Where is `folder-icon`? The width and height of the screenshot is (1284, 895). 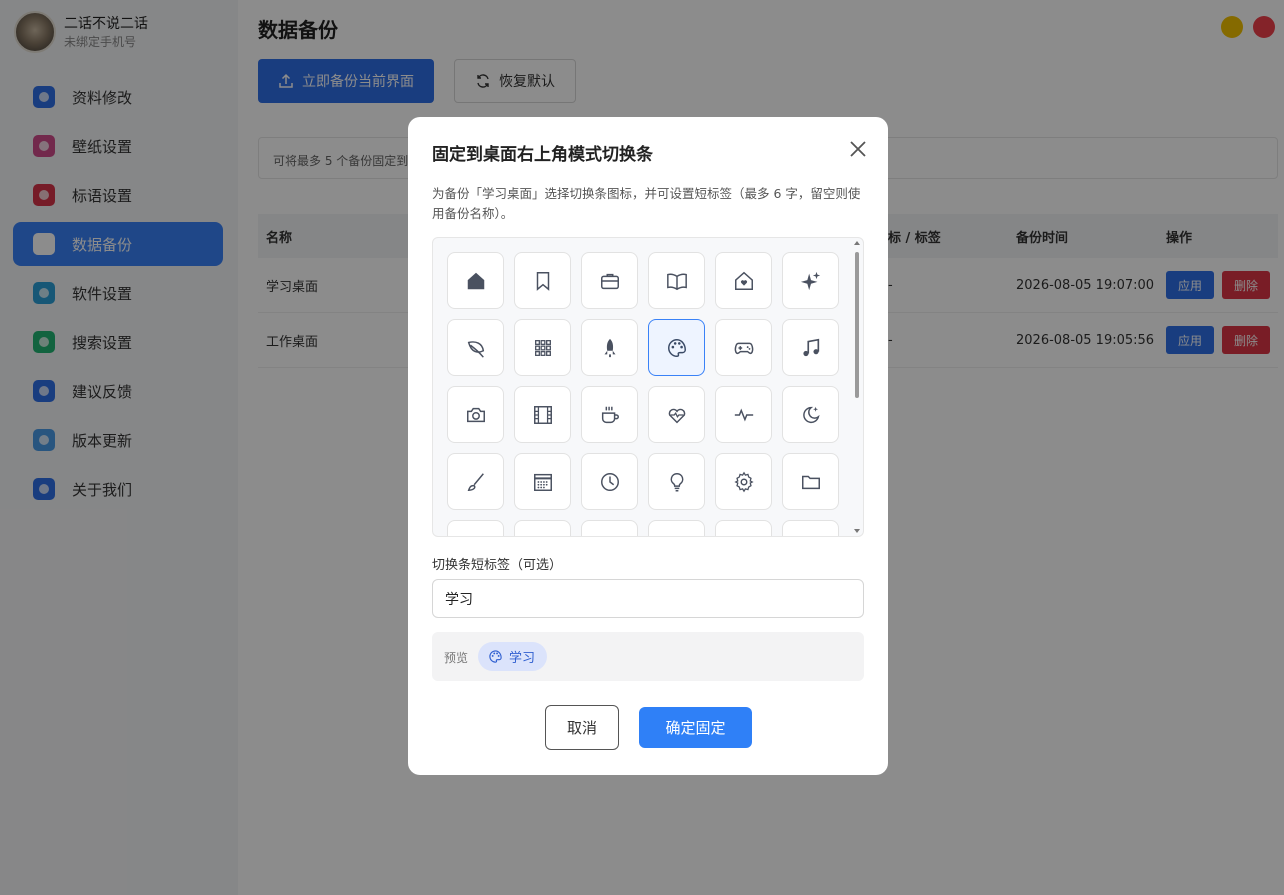 folder-icon is located at coordinates (810, 482).